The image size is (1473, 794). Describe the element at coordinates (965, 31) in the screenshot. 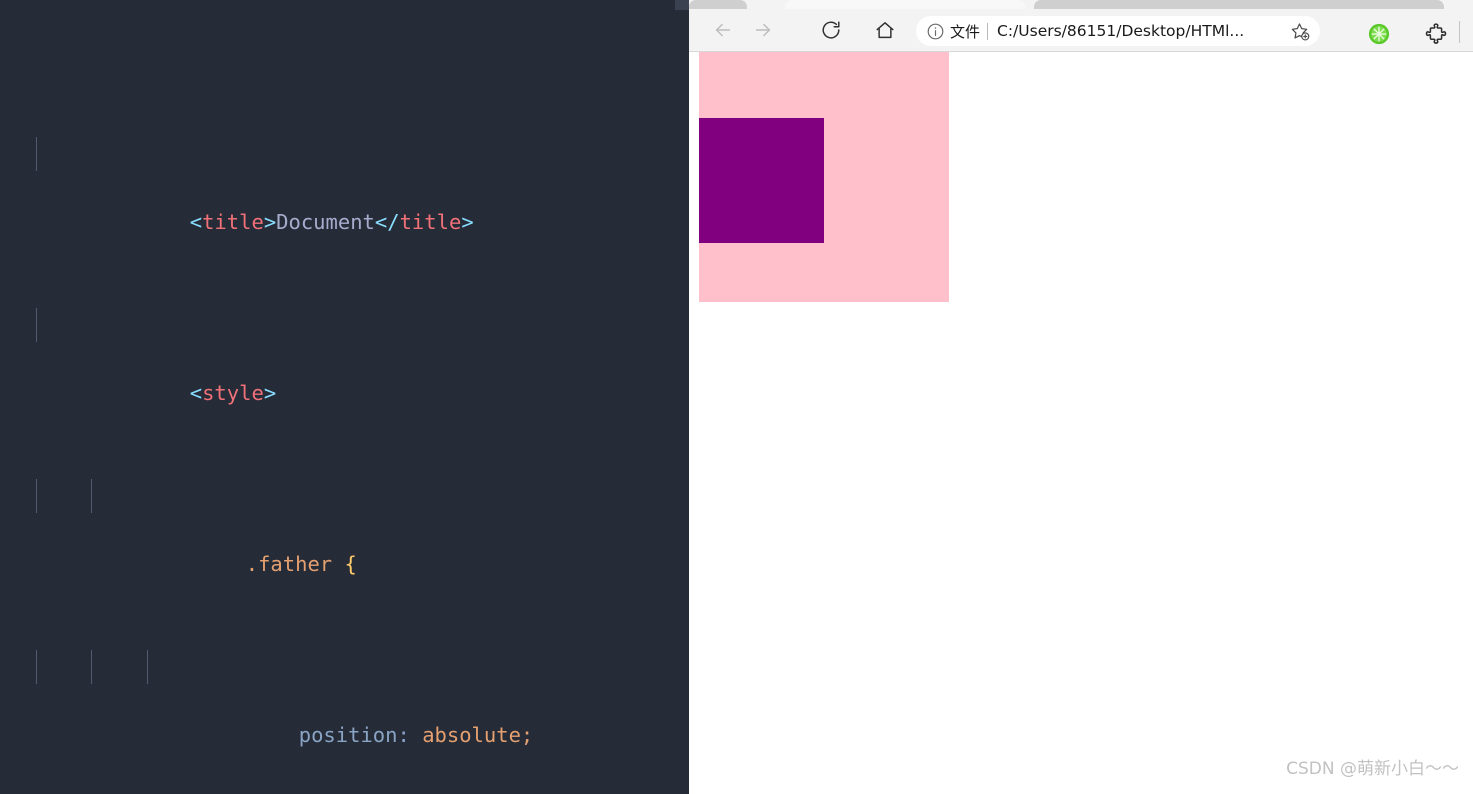

I see `url-scheme-label: 文件` at that location.